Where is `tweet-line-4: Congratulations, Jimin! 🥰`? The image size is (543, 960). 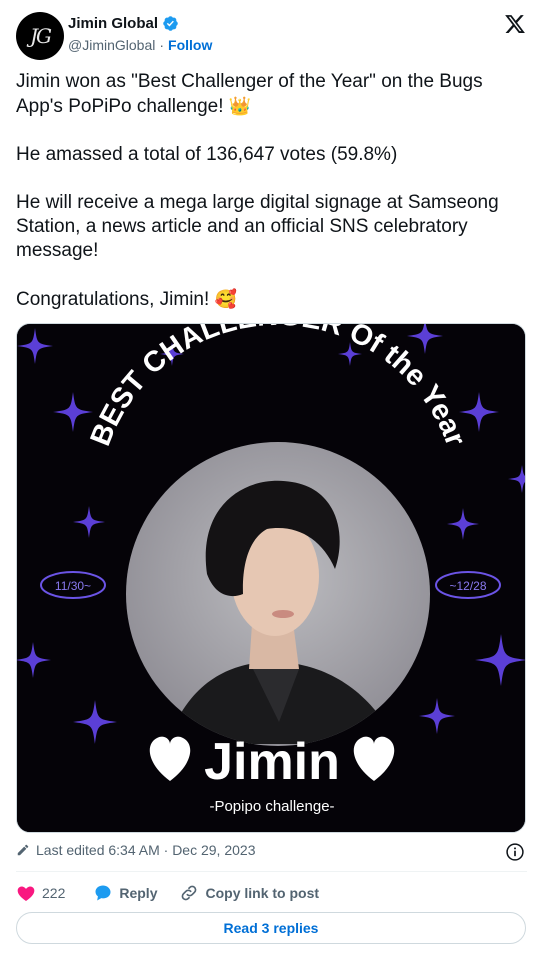 tweet-line-4: Congratulations, Jimin! 🥰 is located at coordinates (271, 299).